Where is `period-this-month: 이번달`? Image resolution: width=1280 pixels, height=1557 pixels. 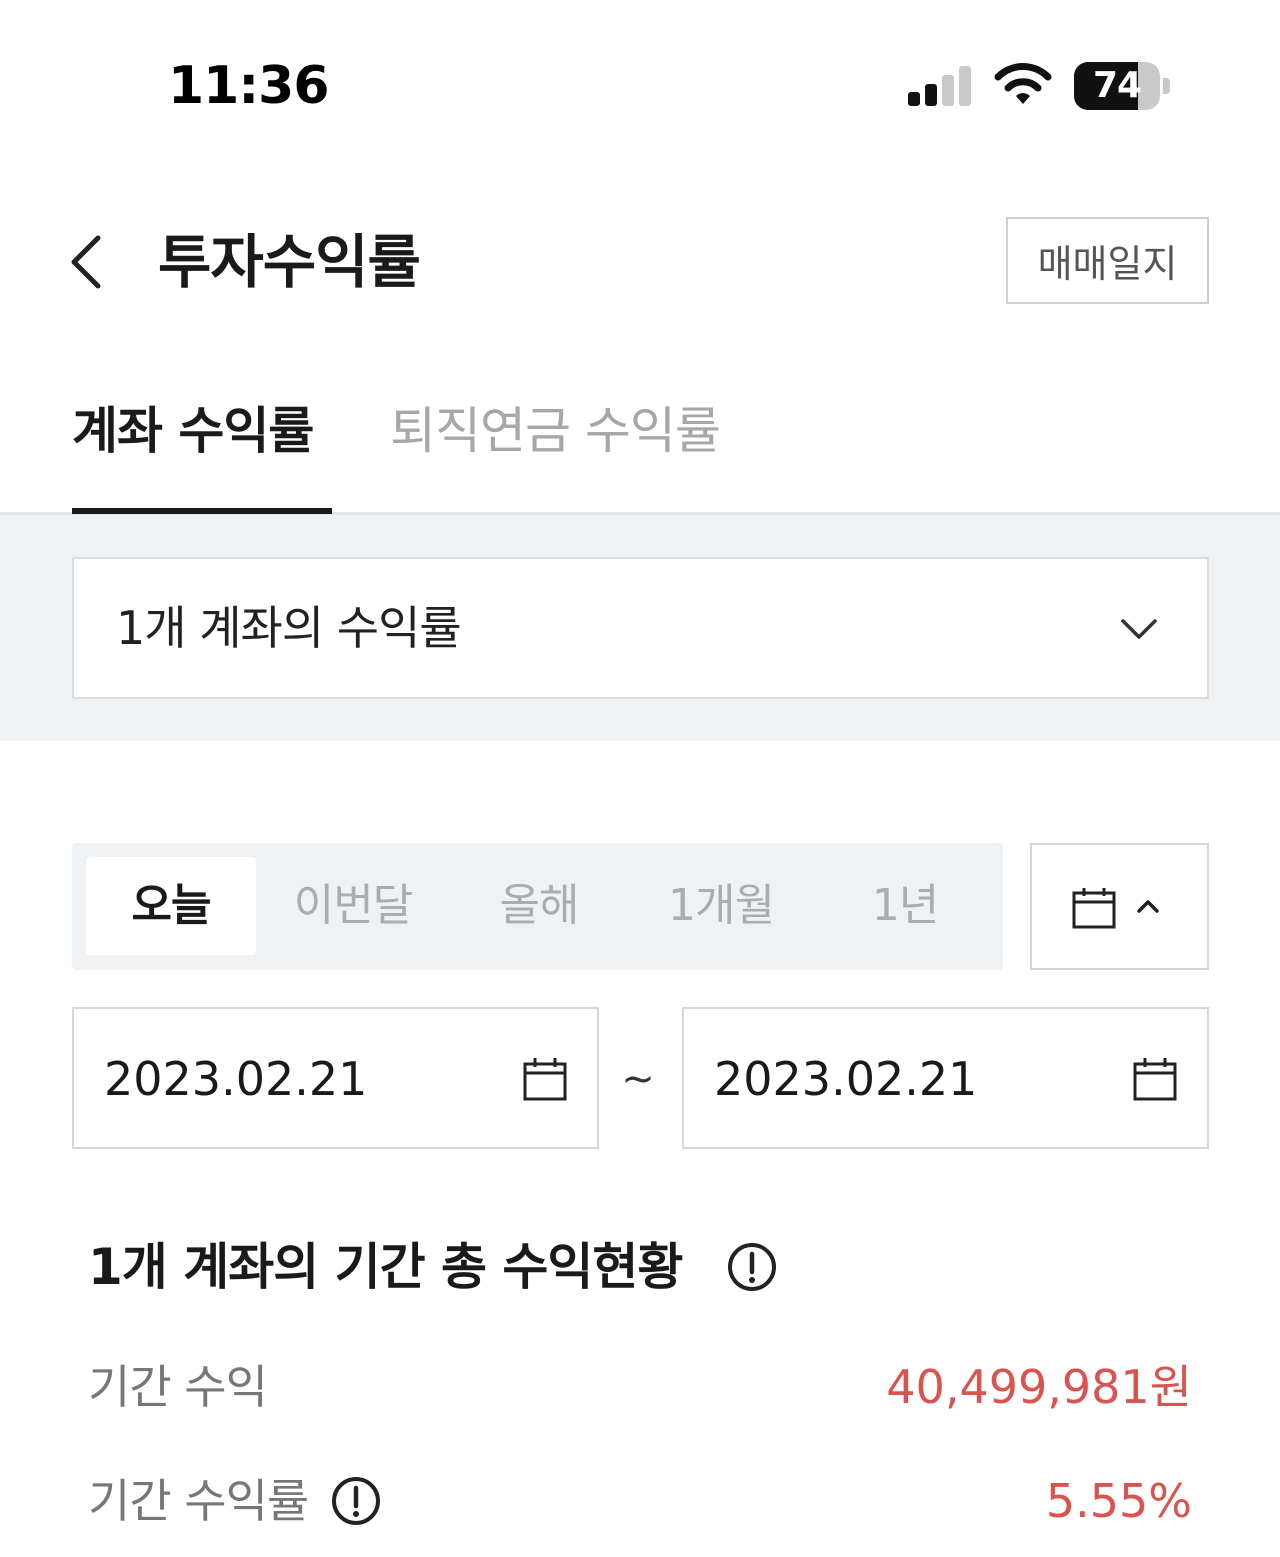
period-this-month: 이번달 is located at coordinates (353, 906).